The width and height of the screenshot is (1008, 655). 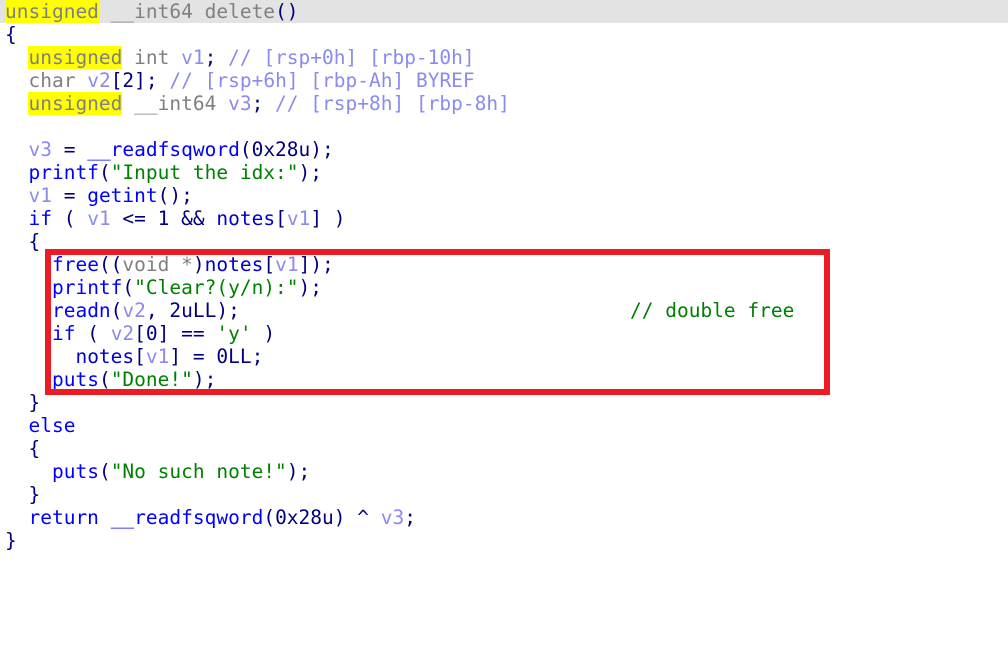 I want to click on operator-and: &&, so click(x=193, y=218).